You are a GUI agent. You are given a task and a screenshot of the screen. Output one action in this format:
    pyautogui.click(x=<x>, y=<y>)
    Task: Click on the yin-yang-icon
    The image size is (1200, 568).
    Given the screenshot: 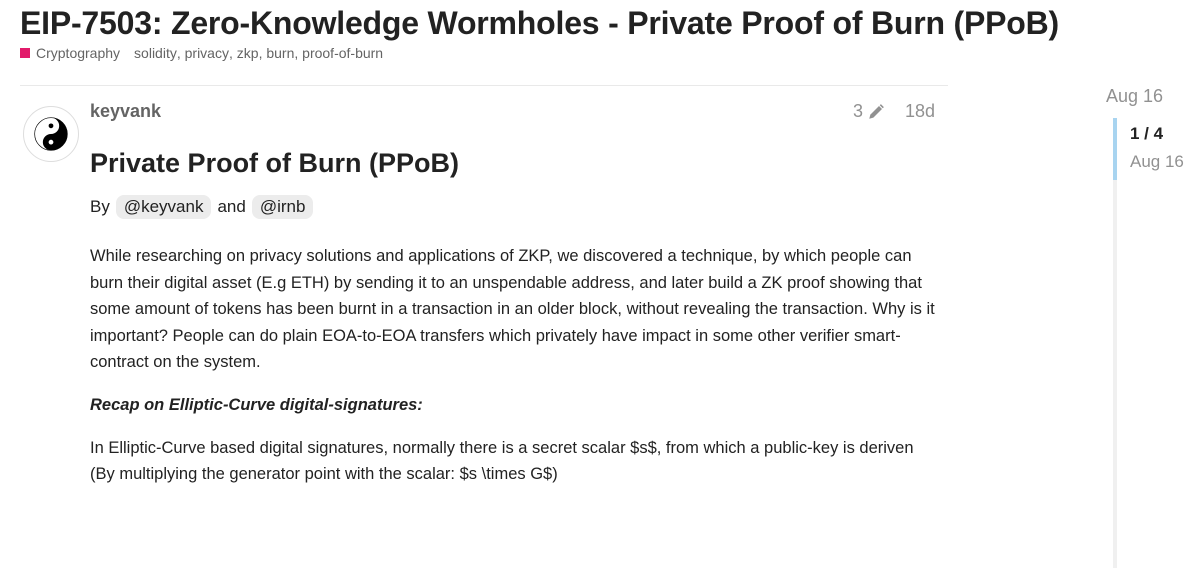 What is the action you would take?
    pyautogui.click(x=51, y=134)
    